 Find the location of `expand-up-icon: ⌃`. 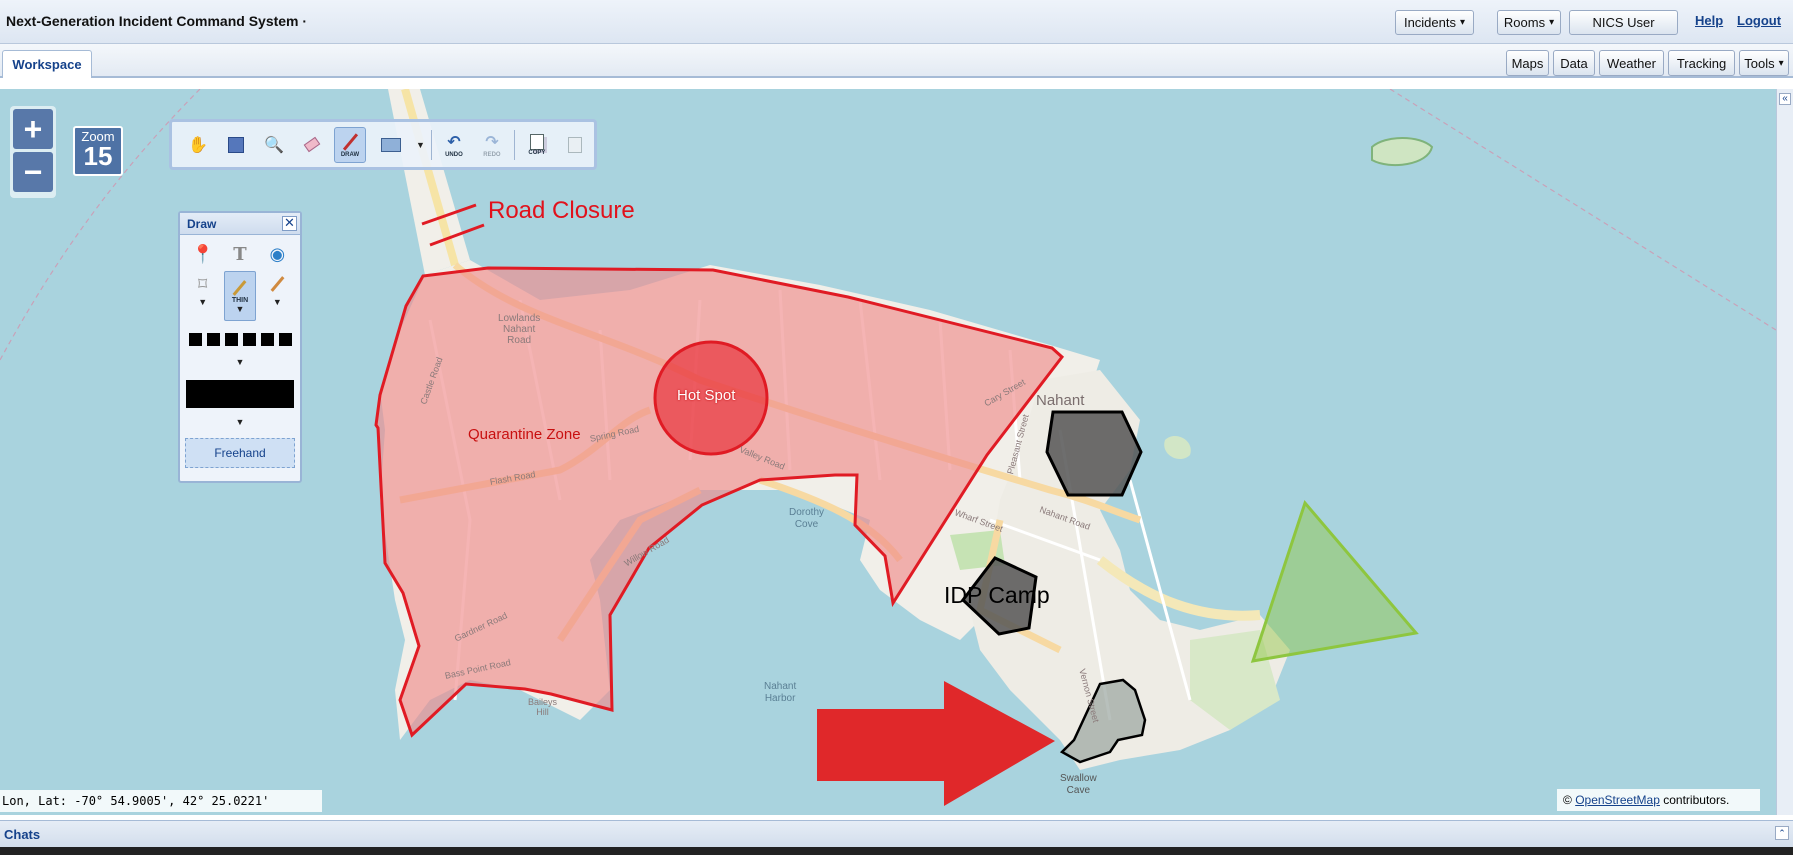

expand-up-icon: ⌃ is located at coordinates (1782, 833).